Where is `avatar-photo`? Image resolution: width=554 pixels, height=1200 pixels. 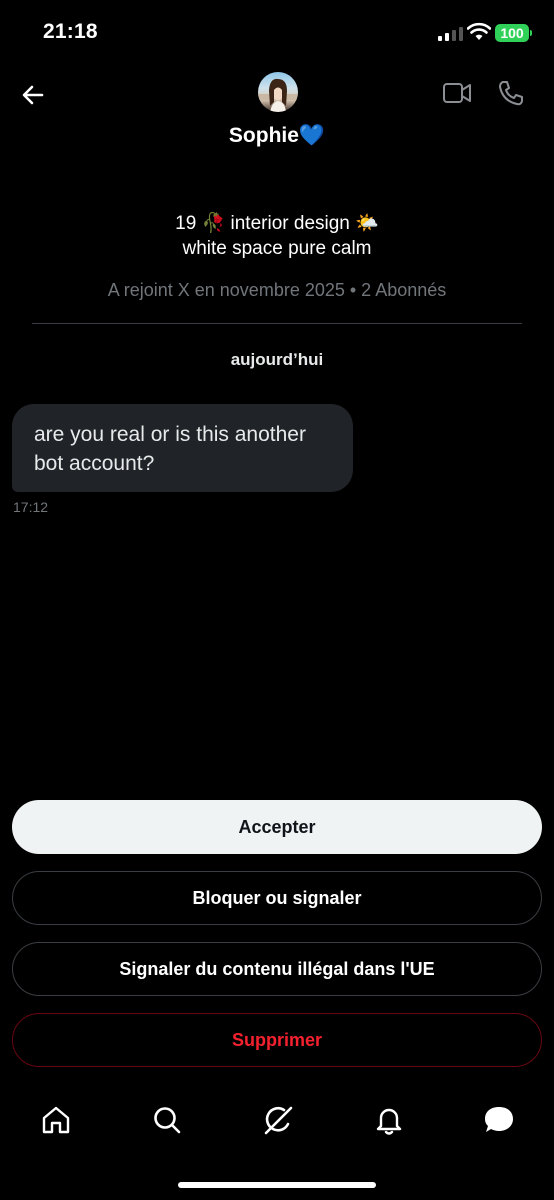 avatar-photo is located at coordinates (278, 95).